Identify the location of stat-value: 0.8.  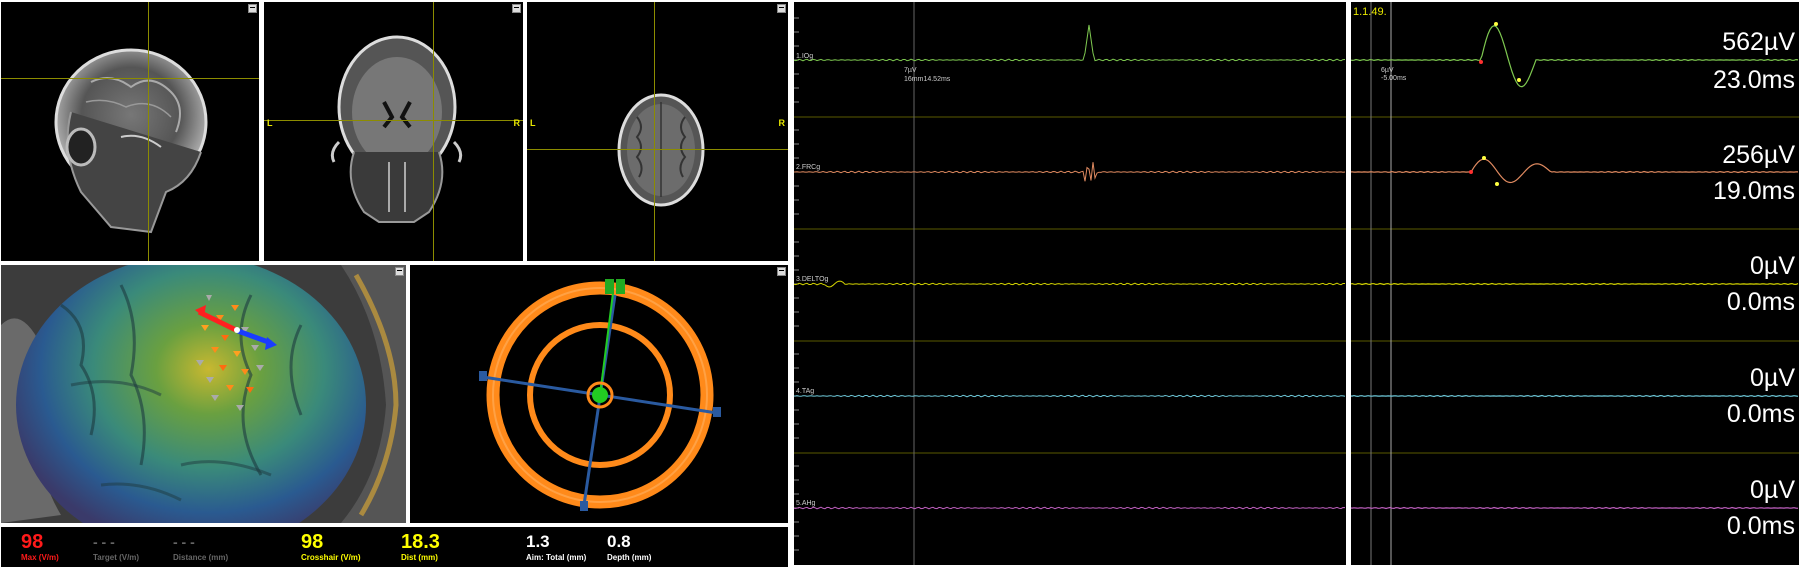
(619, 541).